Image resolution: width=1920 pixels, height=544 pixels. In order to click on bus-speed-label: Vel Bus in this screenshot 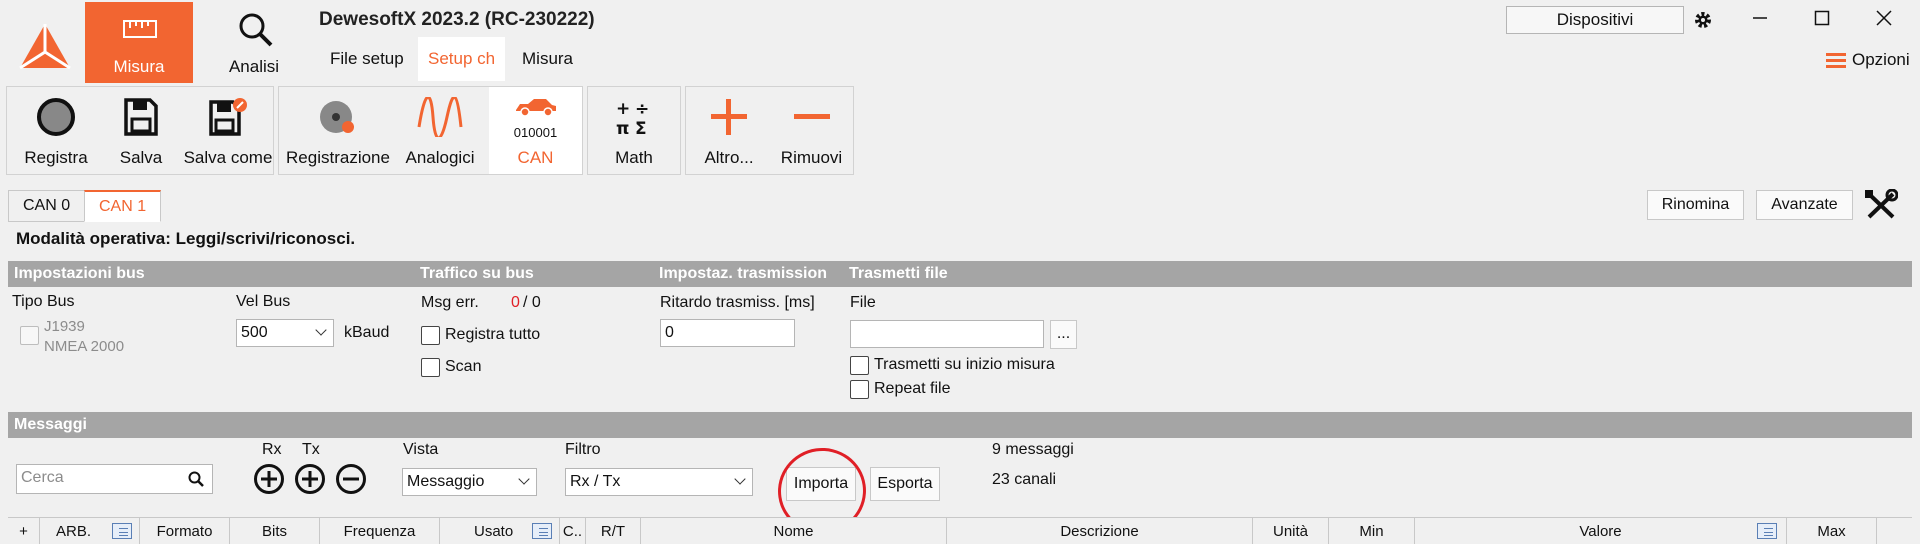, I will do `click(263, 301)`.